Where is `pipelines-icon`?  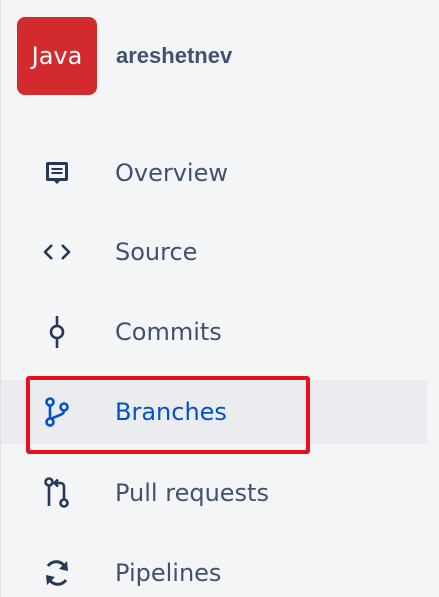 pipelines-icon is located at coordinates (57, 573).